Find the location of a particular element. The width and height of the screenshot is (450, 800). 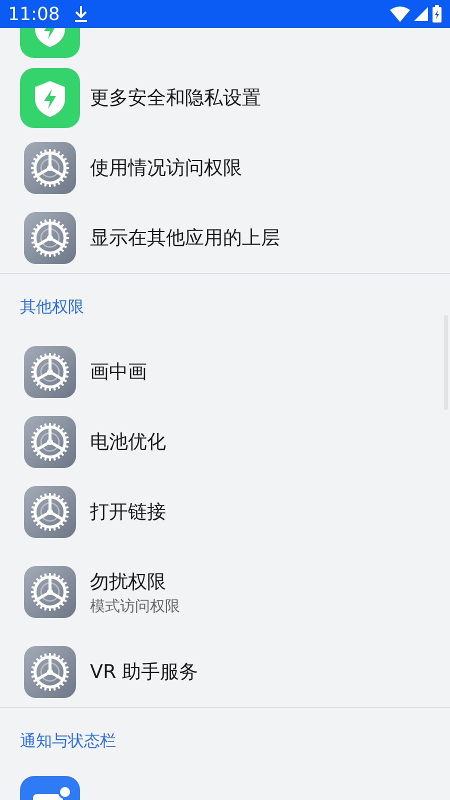

item-title: 电池优化 is located at coordinates (128, 442).